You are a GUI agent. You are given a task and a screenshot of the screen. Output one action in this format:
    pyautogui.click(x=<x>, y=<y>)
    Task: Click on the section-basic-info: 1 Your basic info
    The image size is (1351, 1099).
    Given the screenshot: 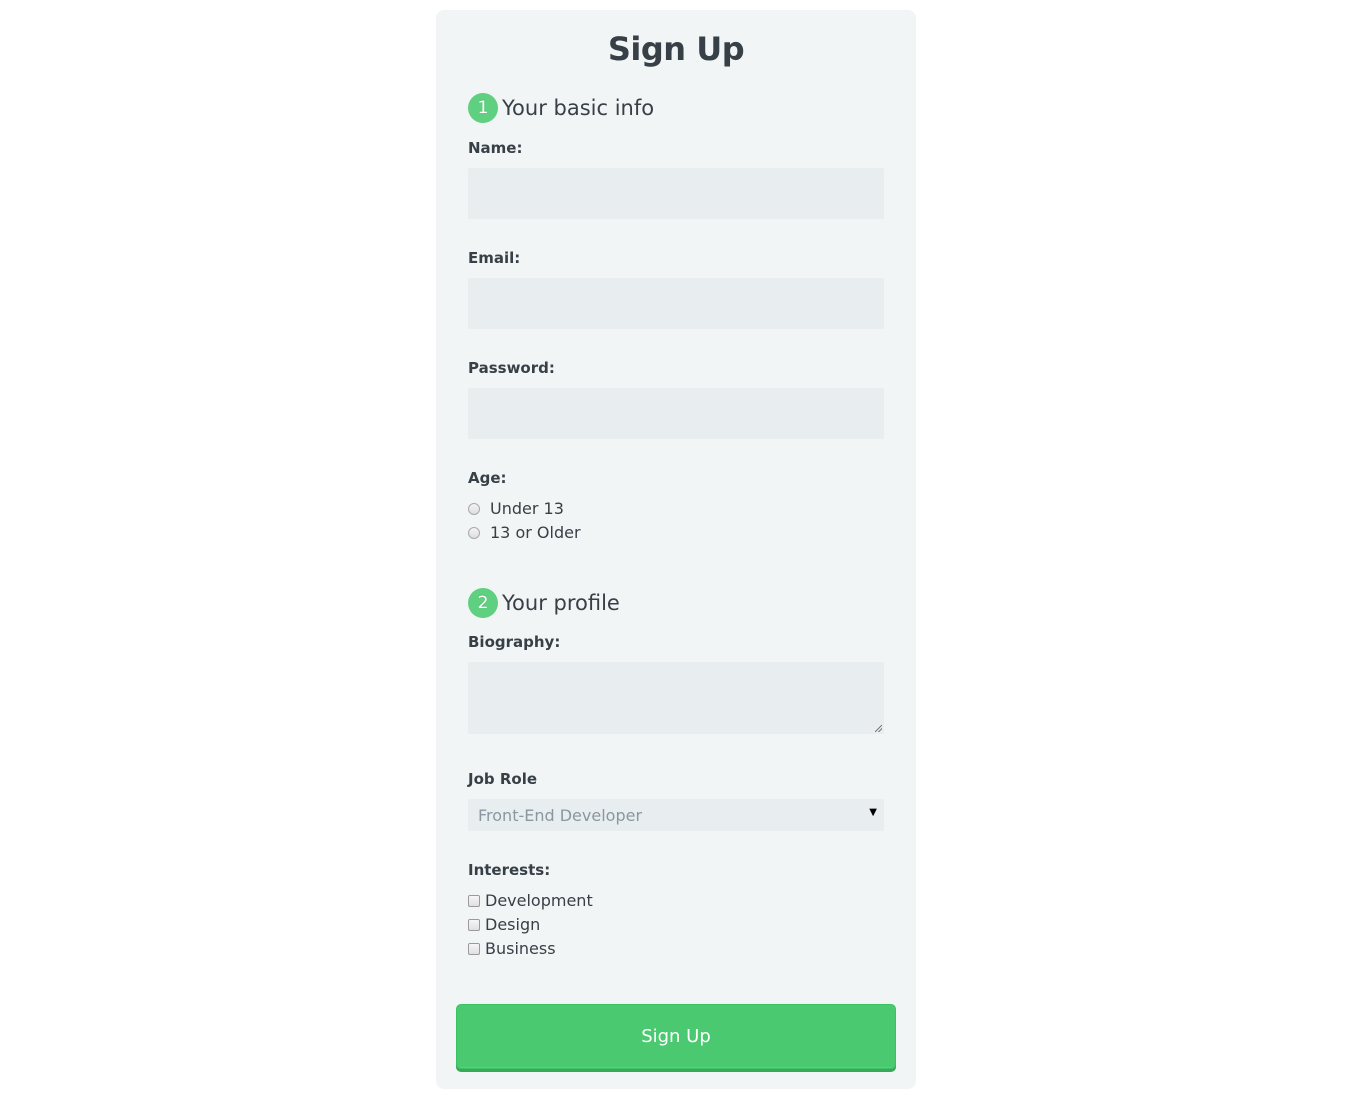 What is the action you would take?
    pyautogui.click(x=561, y=108)
    